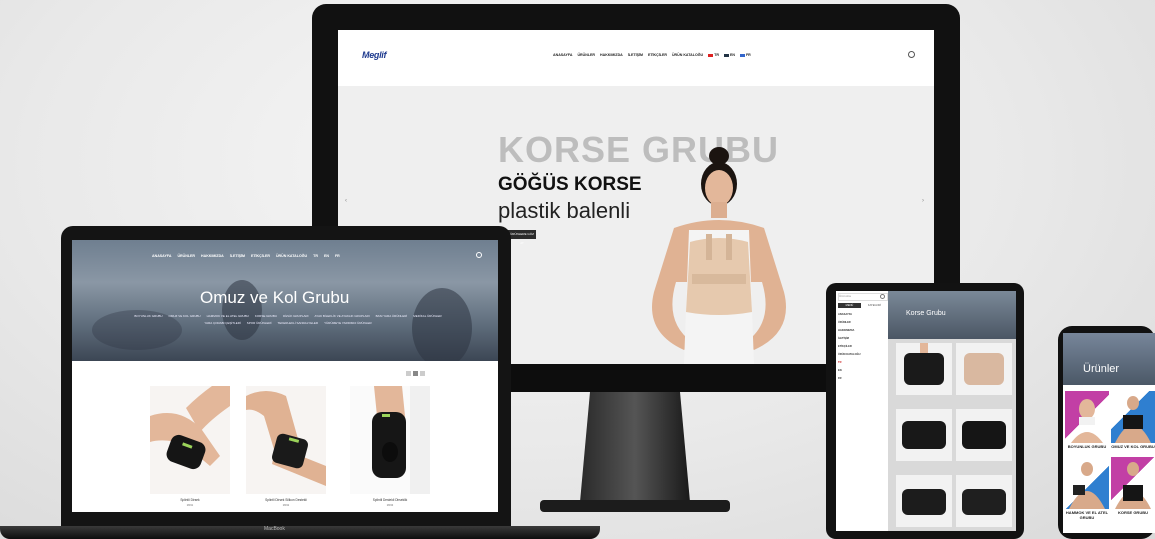 This screenshot has height=539, width=1155. I want to click on category-link: KORSE GRUBU, so click(266, 316).